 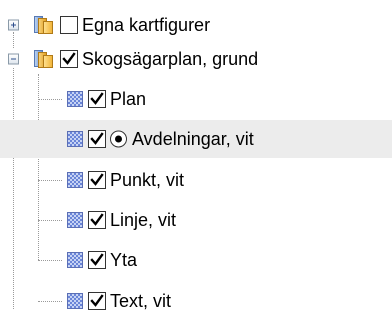 What do you see at coordinates (196, 220) in the screenshot?
I see `tree-item-linje-vit: Linje, vit` at bounding box center [196, 220].